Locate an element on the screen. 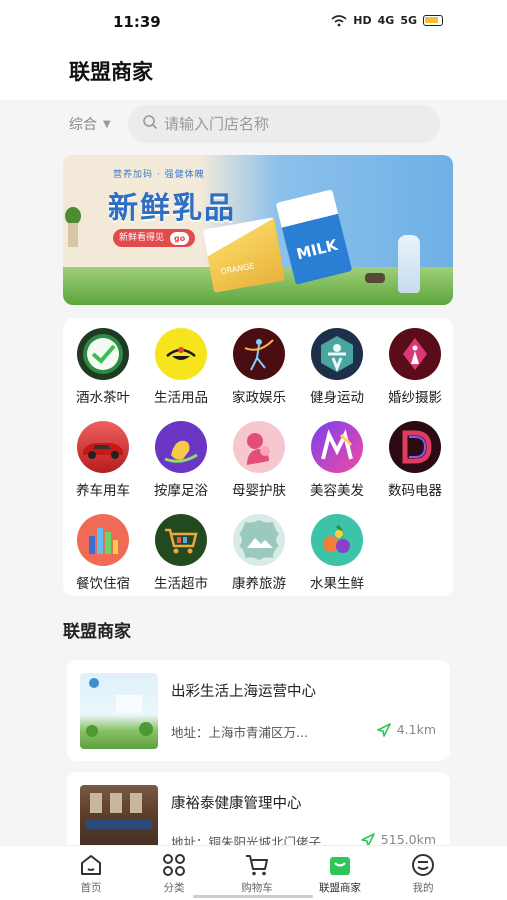 The width and height of the screenshot is (507, 900). category-item: 康养旅游 is located at coordinates (259, 550).